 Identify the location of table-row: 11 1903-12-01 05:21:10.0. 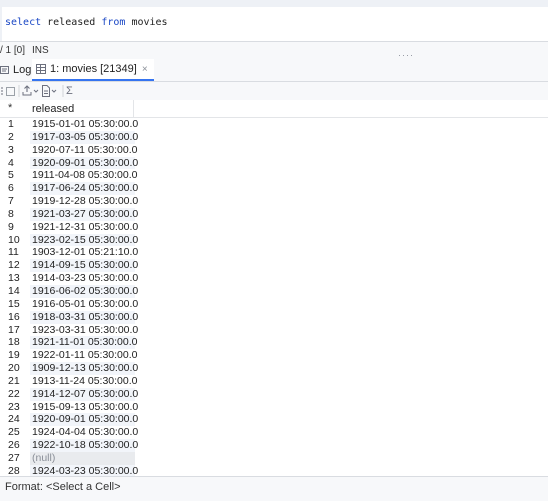
(274, 252).